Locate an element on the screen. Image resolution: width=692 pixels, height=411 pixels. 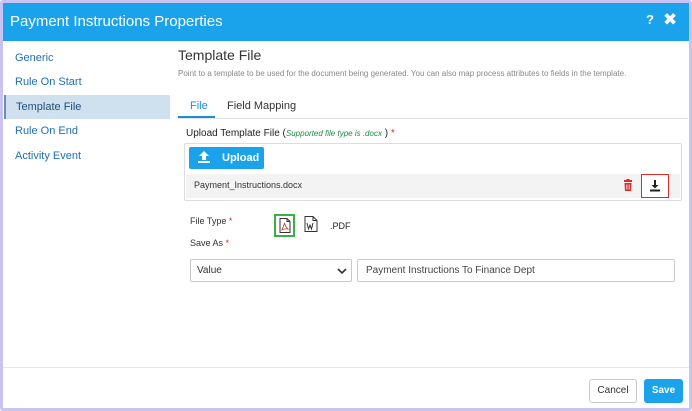
pdf-icon is located at coordinates (285, 225).